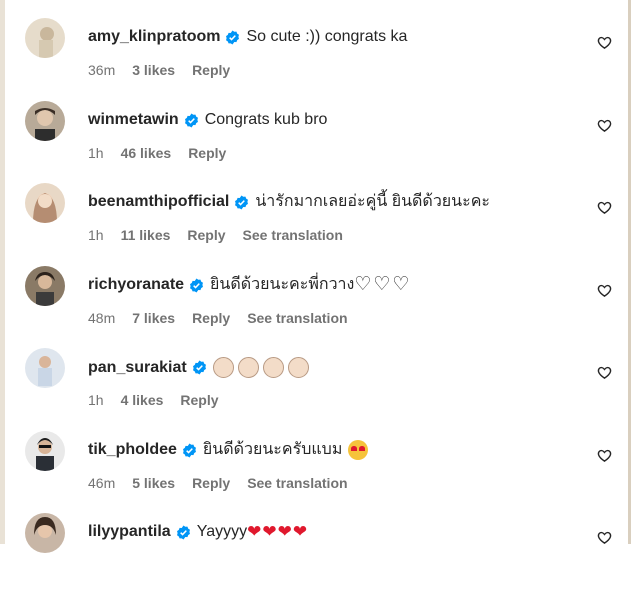  I want to click on comment-username: pan_surakiat, so click(137, 368).